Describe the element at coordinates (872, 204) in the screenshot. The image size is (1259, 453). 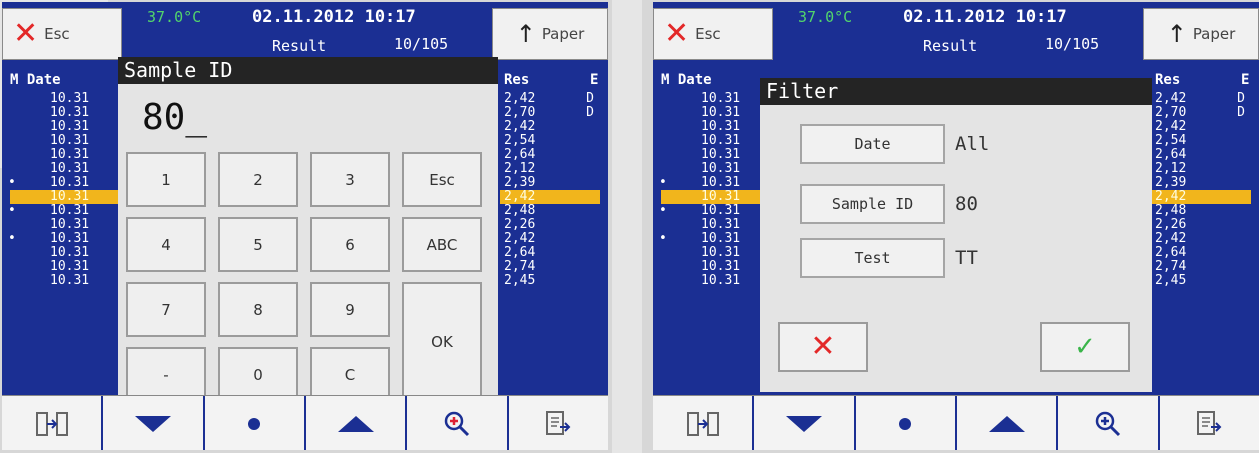
I see `filter-sample-id-button: Sample ID` at that location.